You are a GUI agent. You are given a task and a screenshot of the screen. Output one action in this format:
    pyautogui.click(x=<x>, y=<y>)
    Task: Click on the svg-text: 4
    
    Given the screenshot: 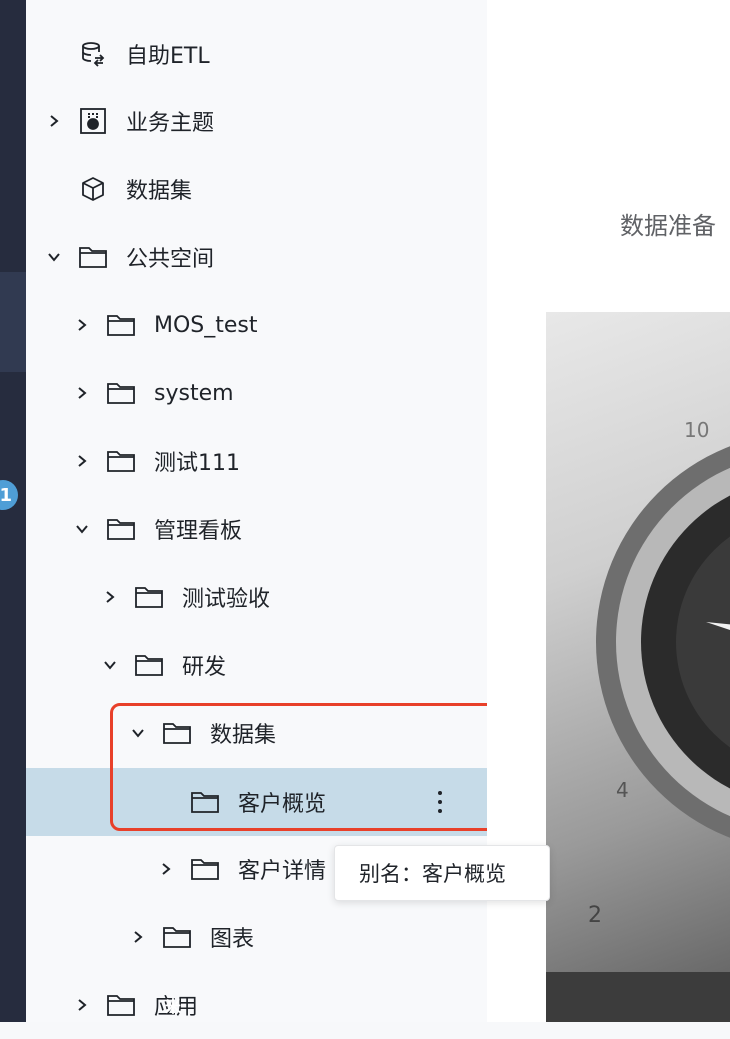 What is the action you would take?
    pyautogui.click(x=622, y=790)
    